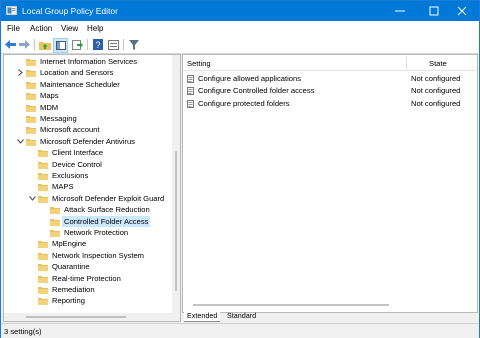 This screenshot has width=480, height=338. Describe the element at coordinates (256, 91) in the screenshot. I see `setting-name: Configure Controlled folder access` at that location.